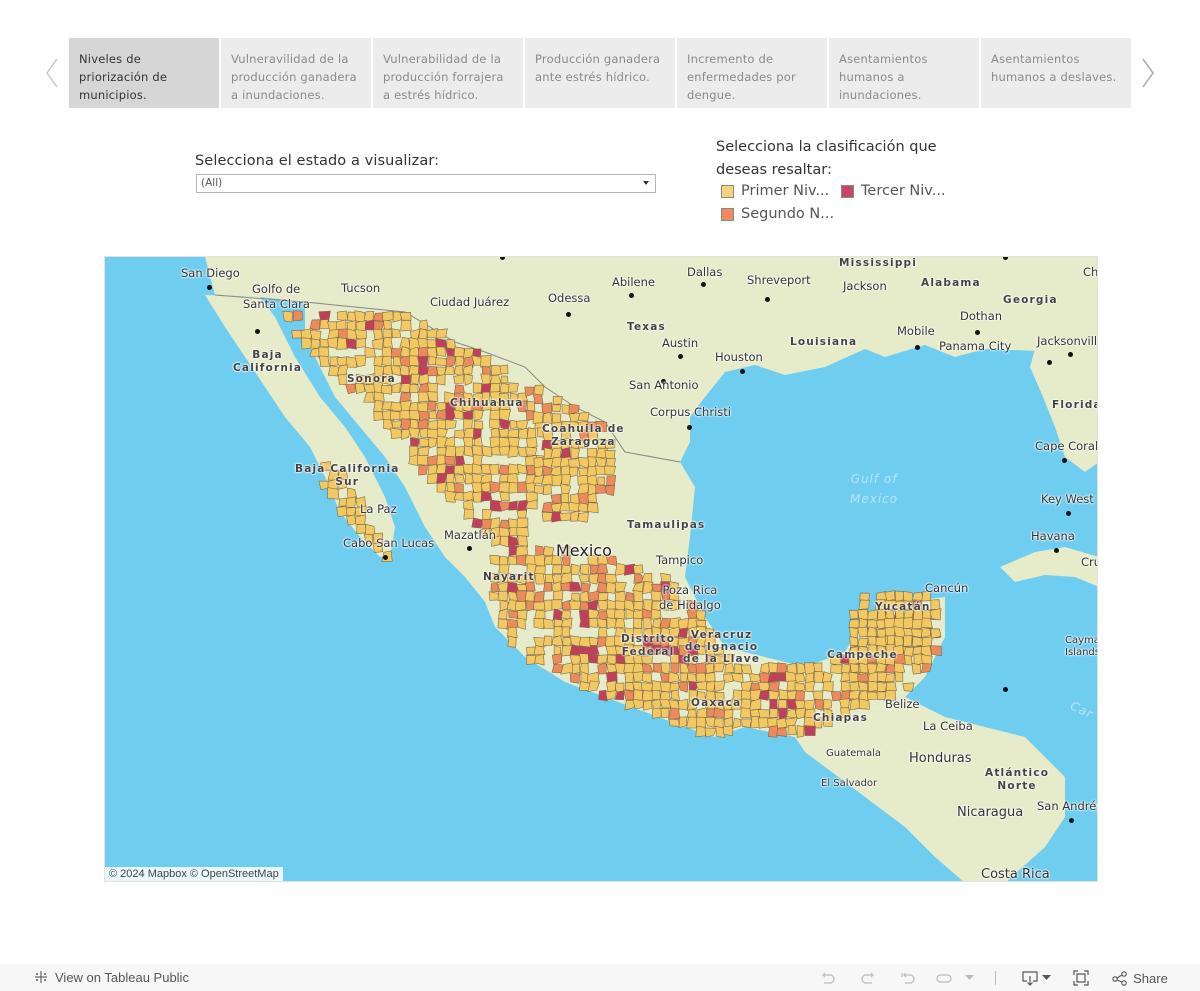 The width and height of the screenshot is (1200, 991). Describe the element at coordinates (944, 978) in the screenshot. I see `refresh-button` at that location.